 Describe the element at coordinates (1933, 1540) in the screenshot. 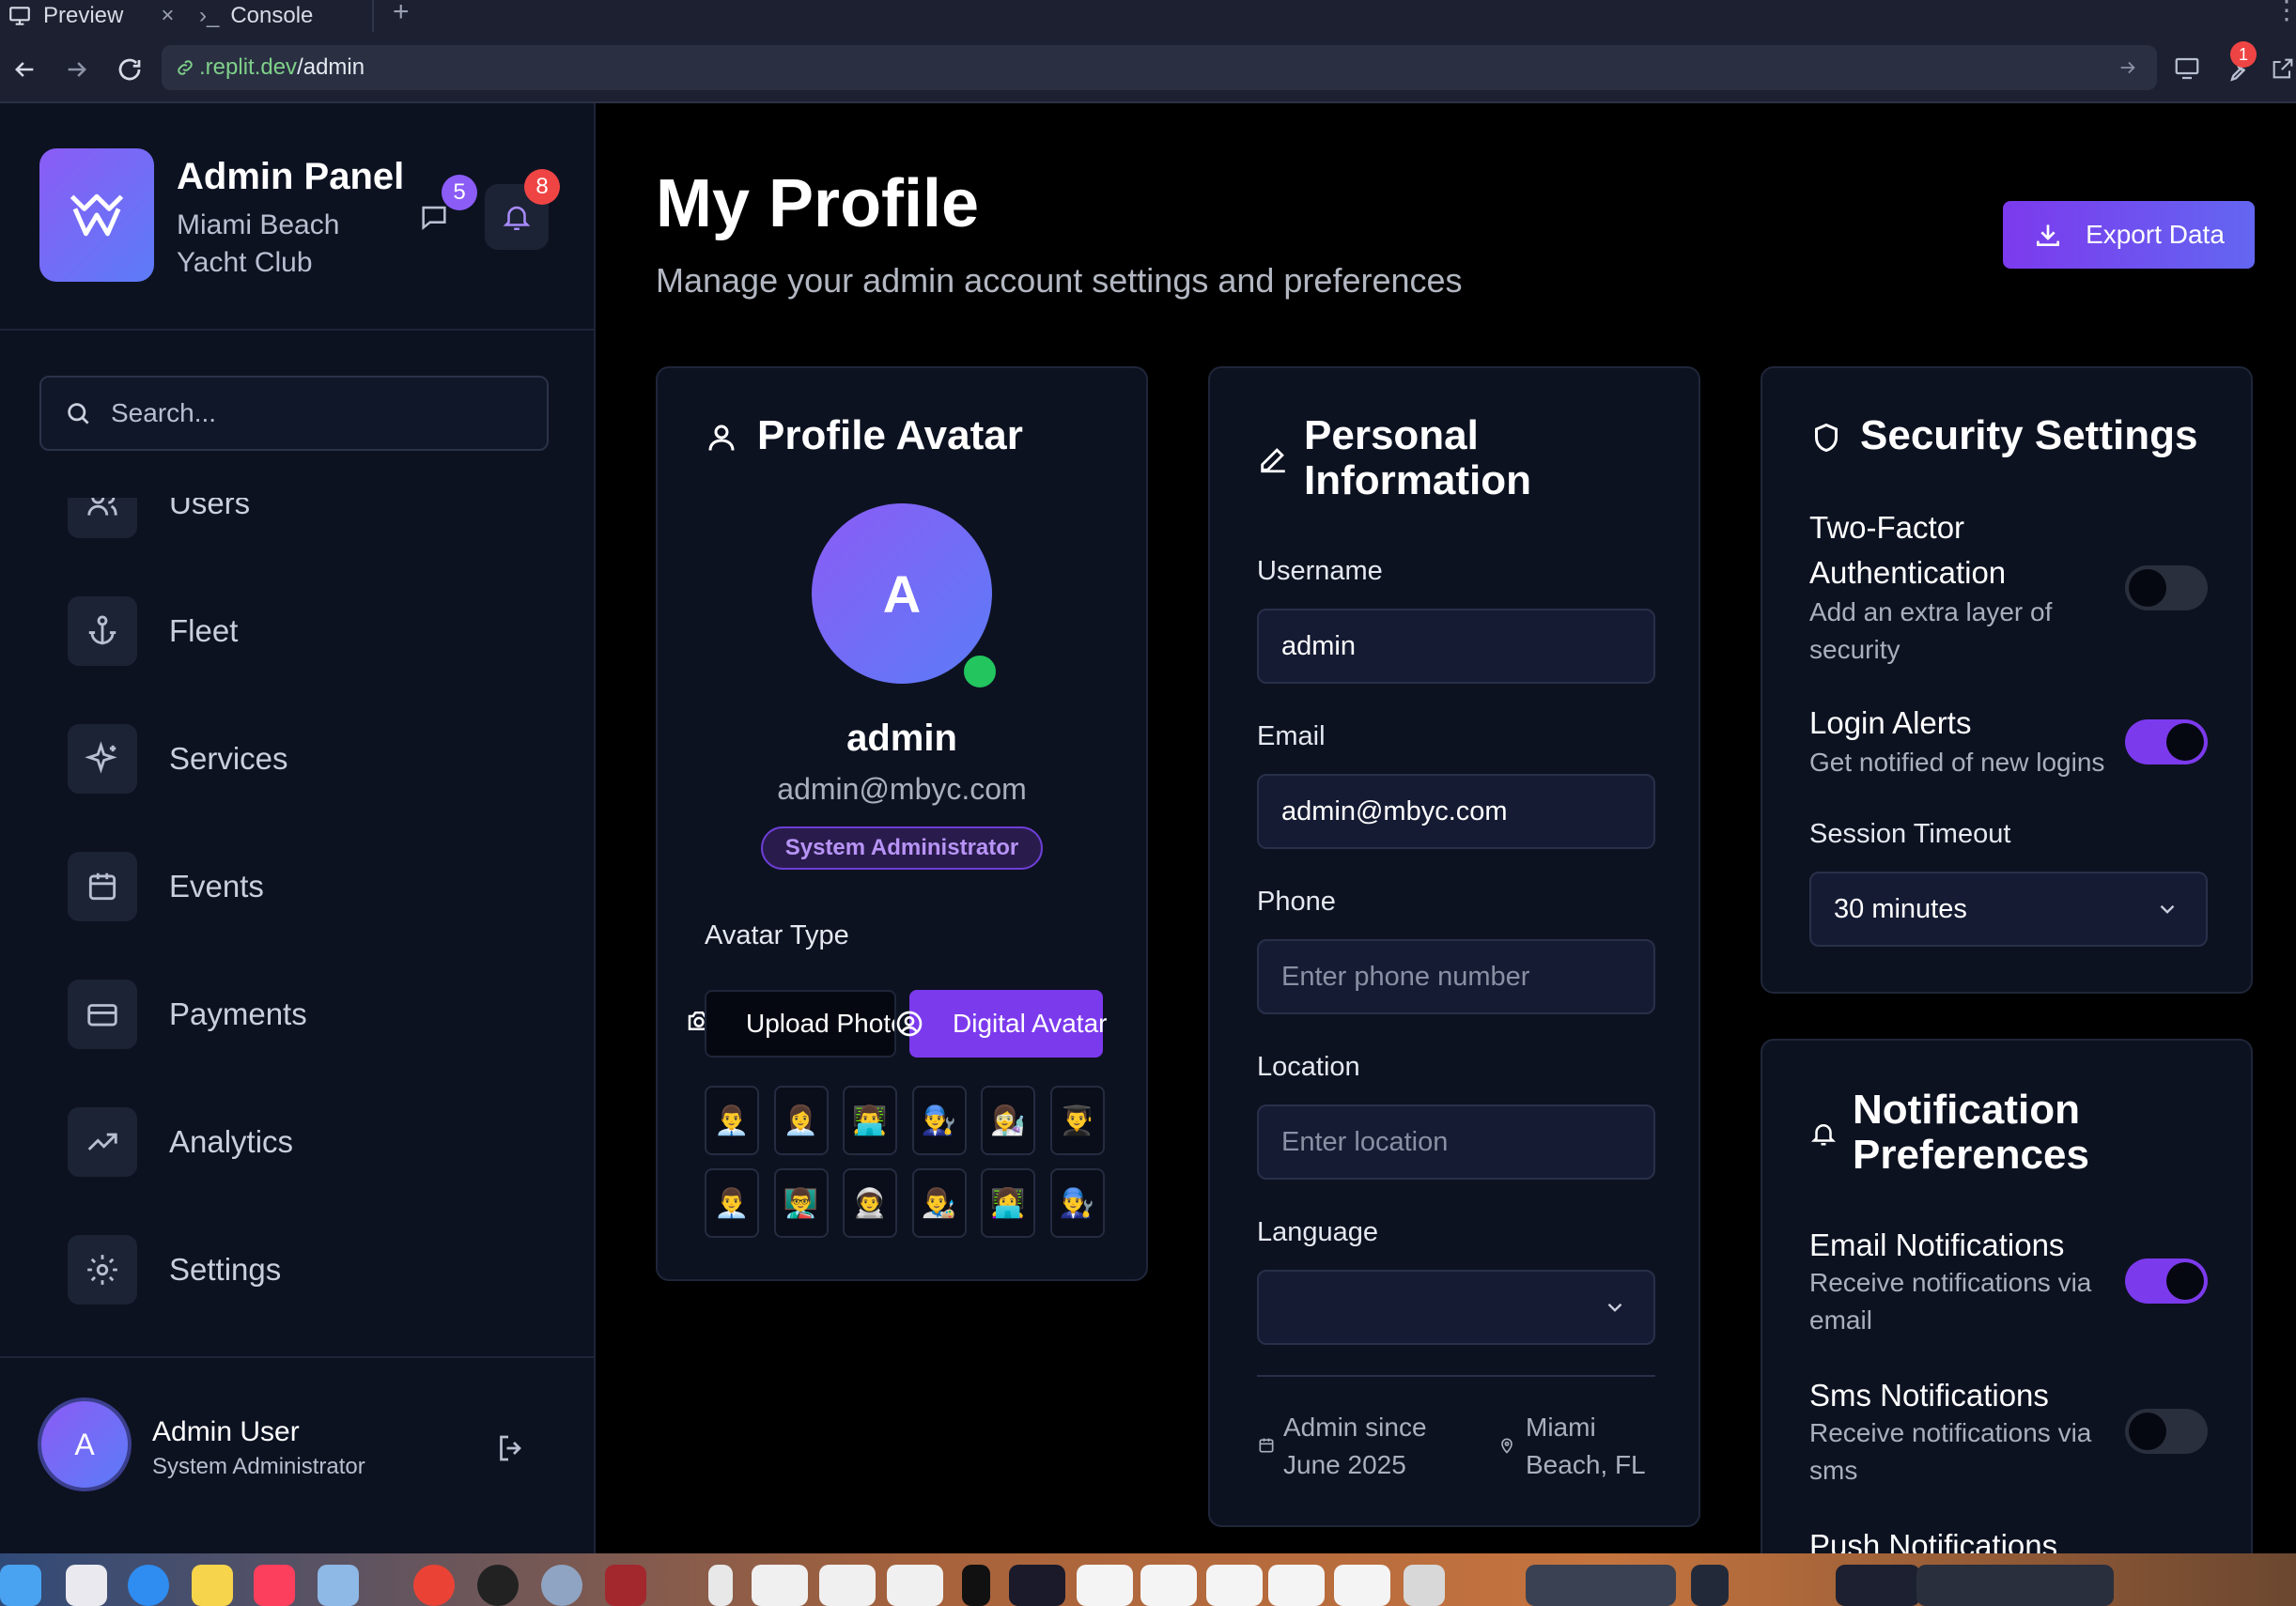

I see `push-notifications-title: Push Notifications` at that location.